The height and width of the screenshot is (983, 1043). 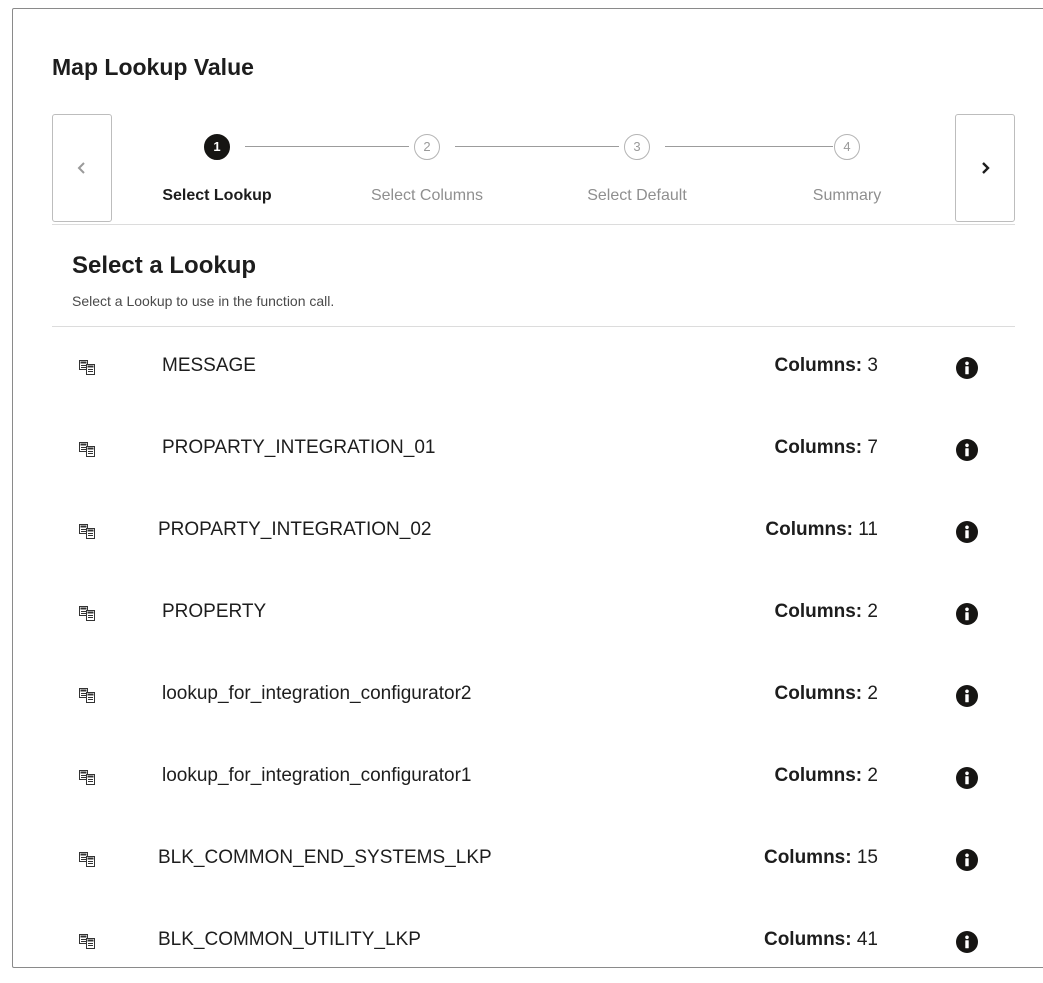 I want to click on step-number: 2, so click(x=427, y=147).